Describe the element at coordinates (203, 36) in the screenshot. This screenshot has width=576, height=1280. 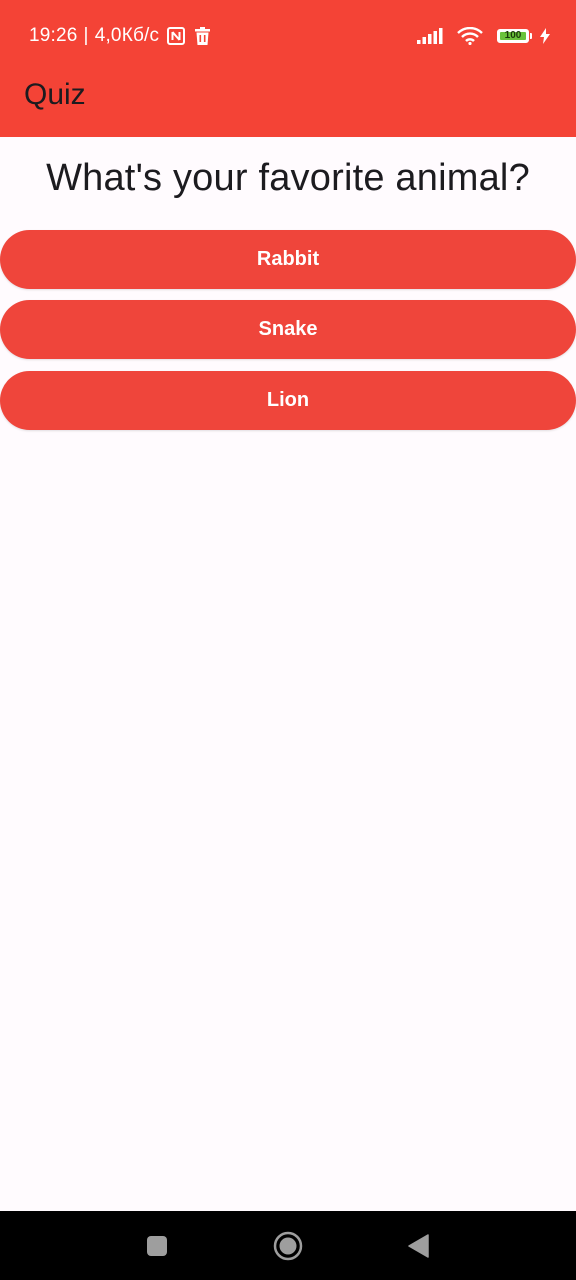
I see `trash-icon` at that location.